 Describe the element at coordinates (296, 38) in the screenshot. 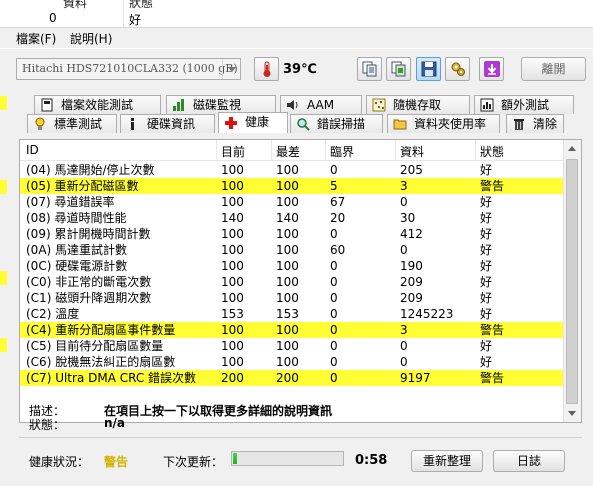

I see `menu-bar: 檔案(F) 說明(H)` at that location.